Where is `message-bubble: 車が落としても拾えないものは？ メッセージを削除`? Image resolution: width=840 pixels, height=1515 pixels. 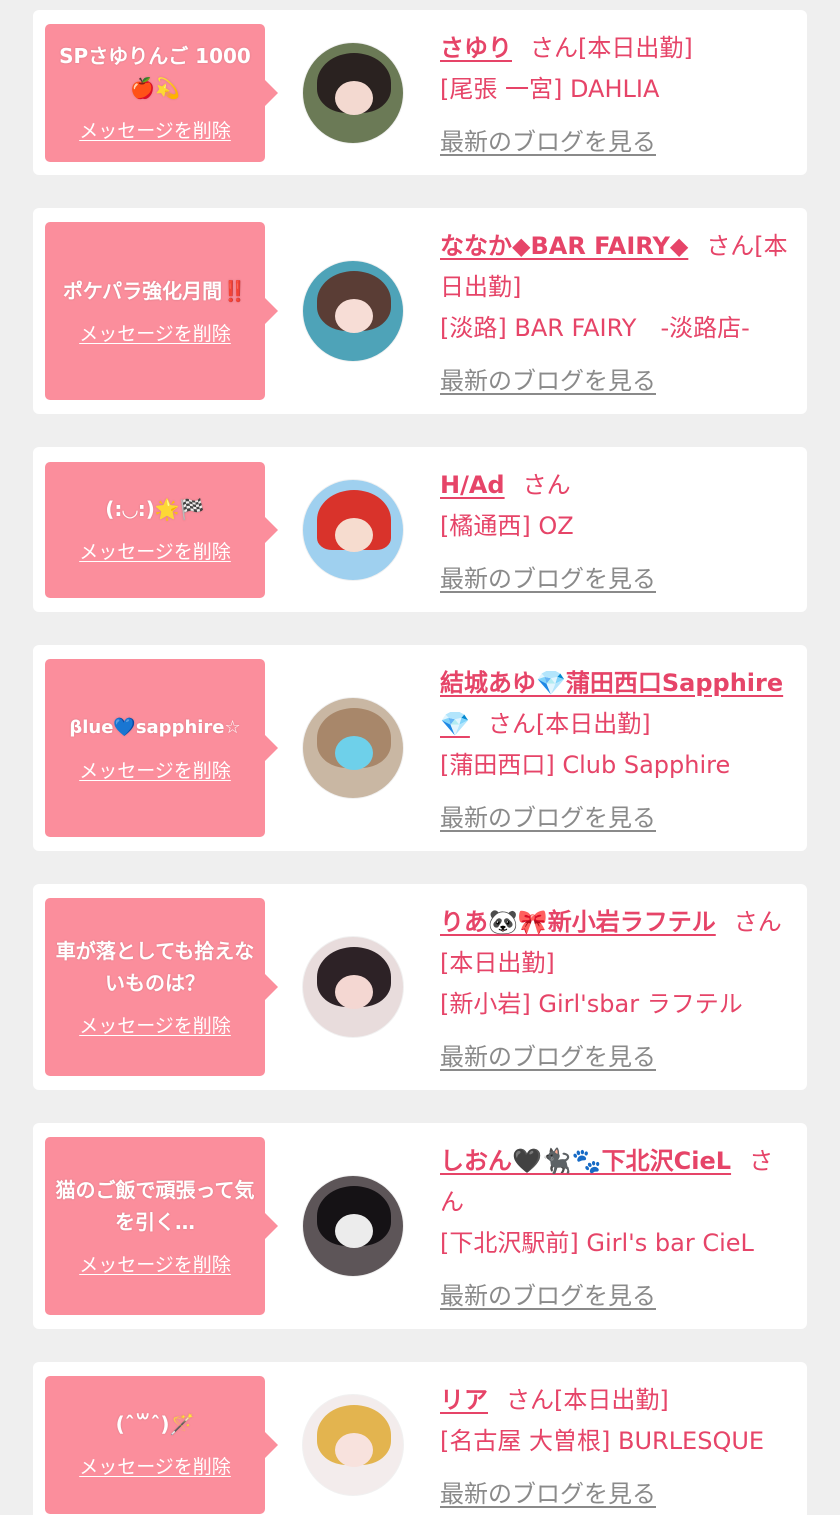
message-bubble: 車が落としても拾えないものは？ メッセージを削除 is located at coordinates (161, 987).